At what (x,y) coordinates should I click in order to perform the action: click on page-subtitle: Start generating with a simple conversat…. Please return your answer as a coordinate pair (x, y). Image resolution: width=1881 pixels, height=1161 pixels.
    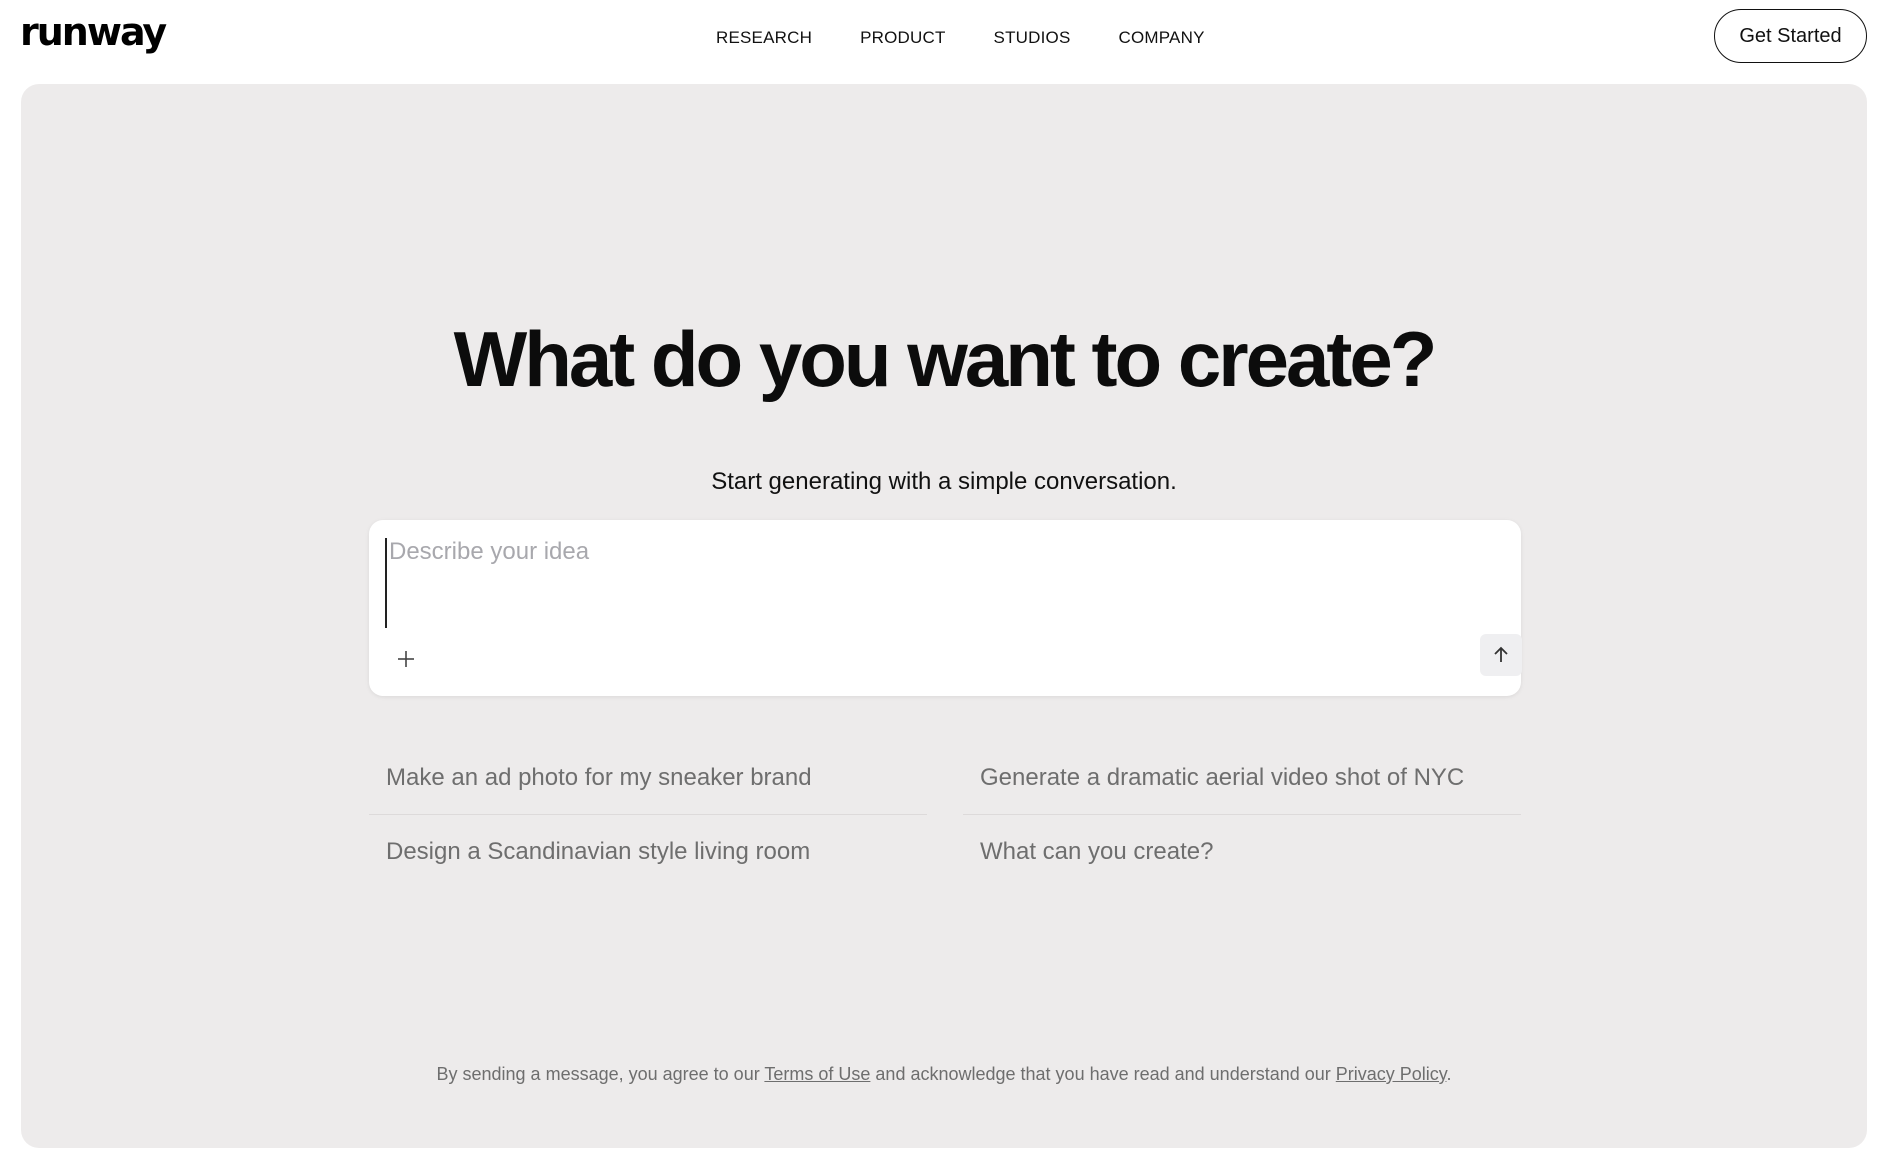
    Looking at the image, I should click on (944, 481).